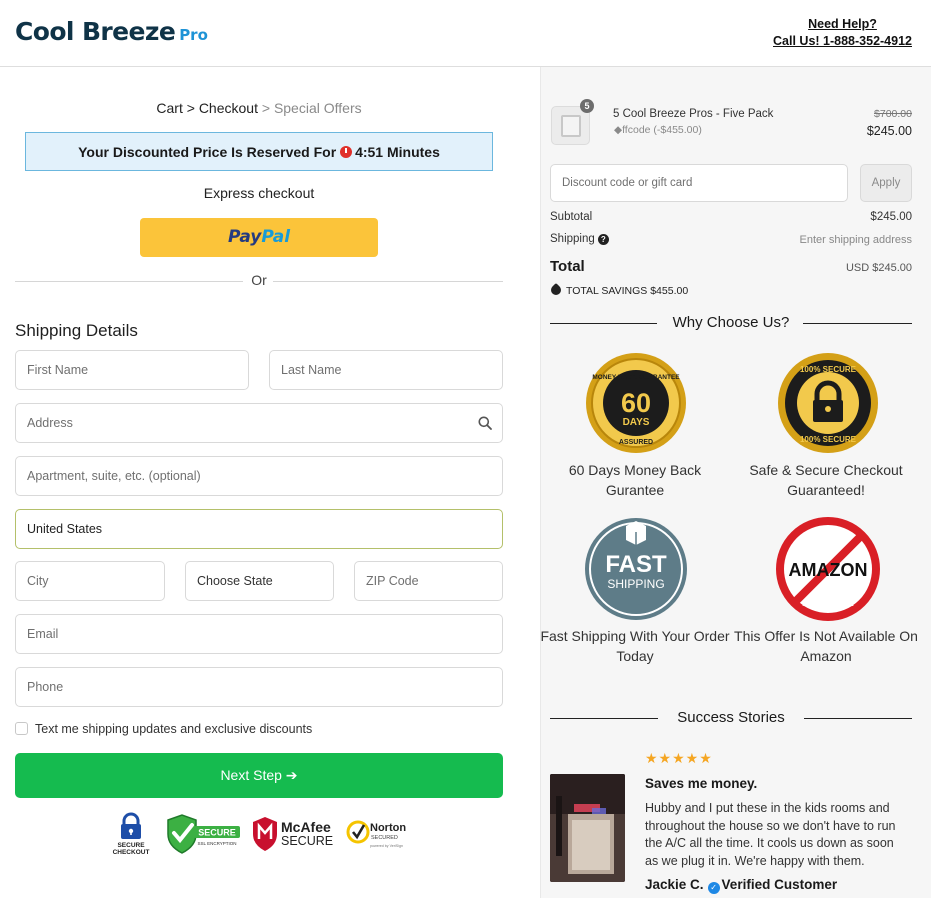 Image resolution: width=931 pixels, height=898 pixels. I want to click on help-icon: ?, so click(603, 239).